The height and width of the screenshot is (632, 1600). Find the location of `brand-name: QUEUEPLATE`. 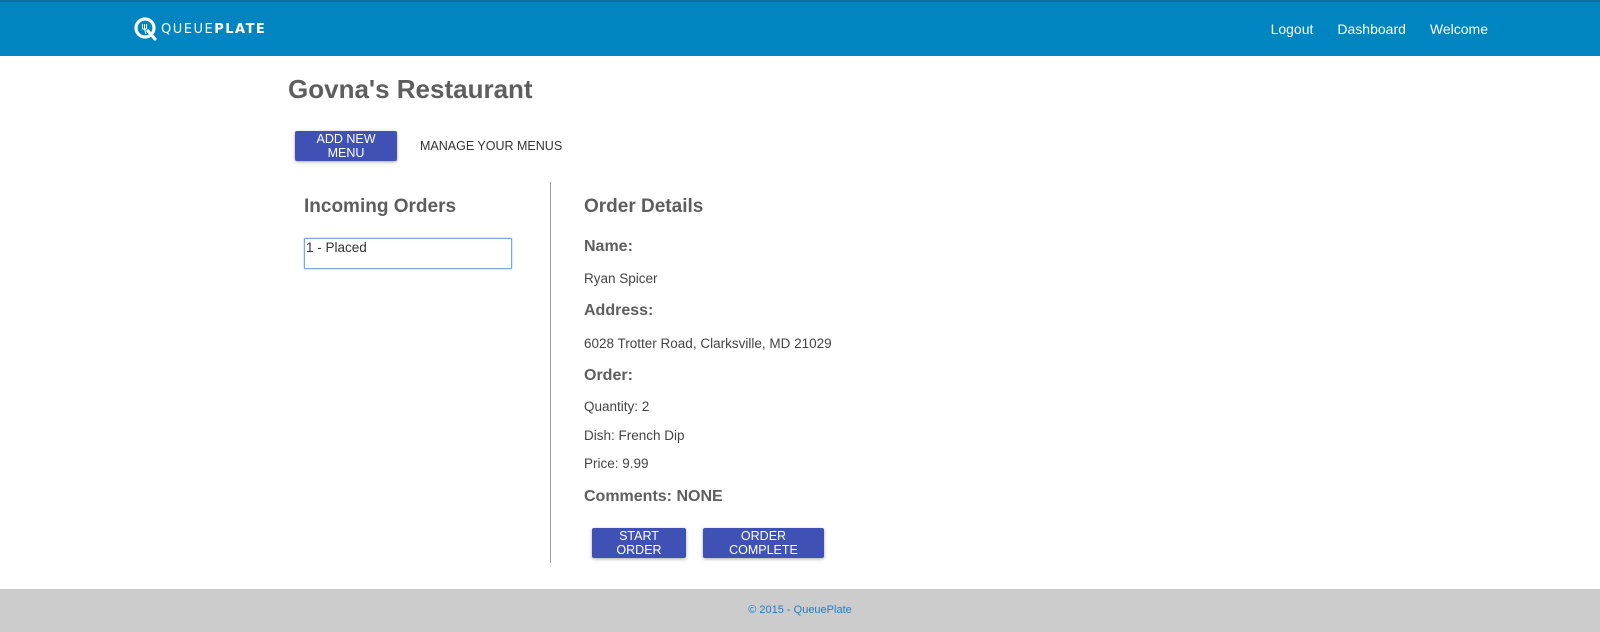

brand-name: QUEUEPLATE is located at coordinates (213, 29).